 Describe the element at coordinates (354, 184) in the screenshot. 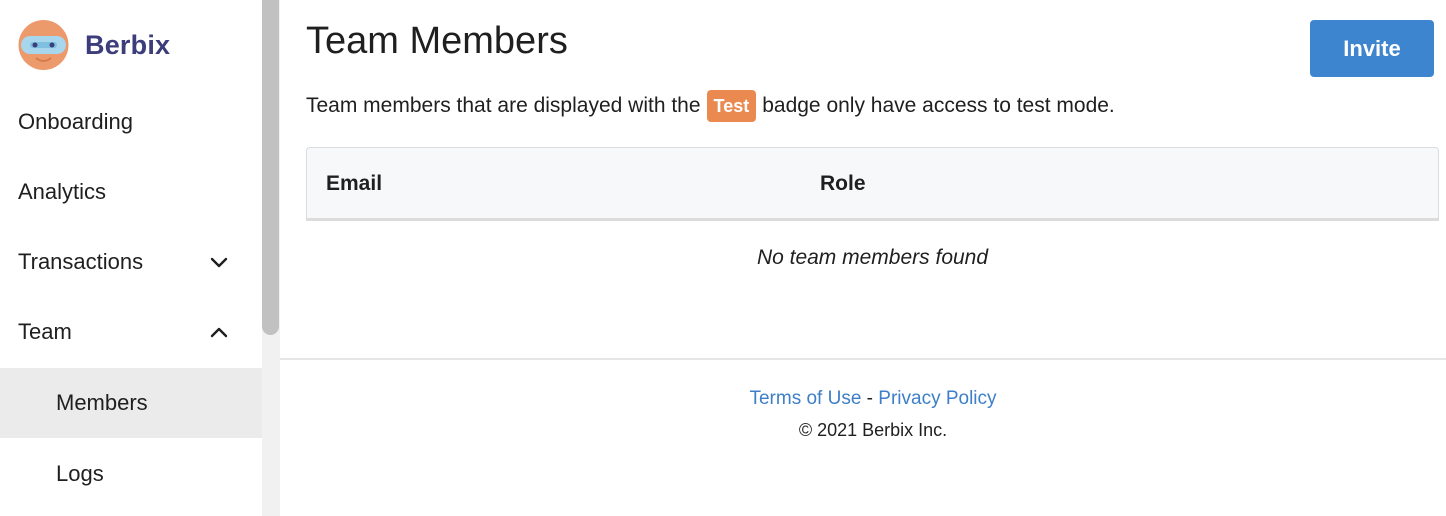

I see `column-header-email: Email` at that location.